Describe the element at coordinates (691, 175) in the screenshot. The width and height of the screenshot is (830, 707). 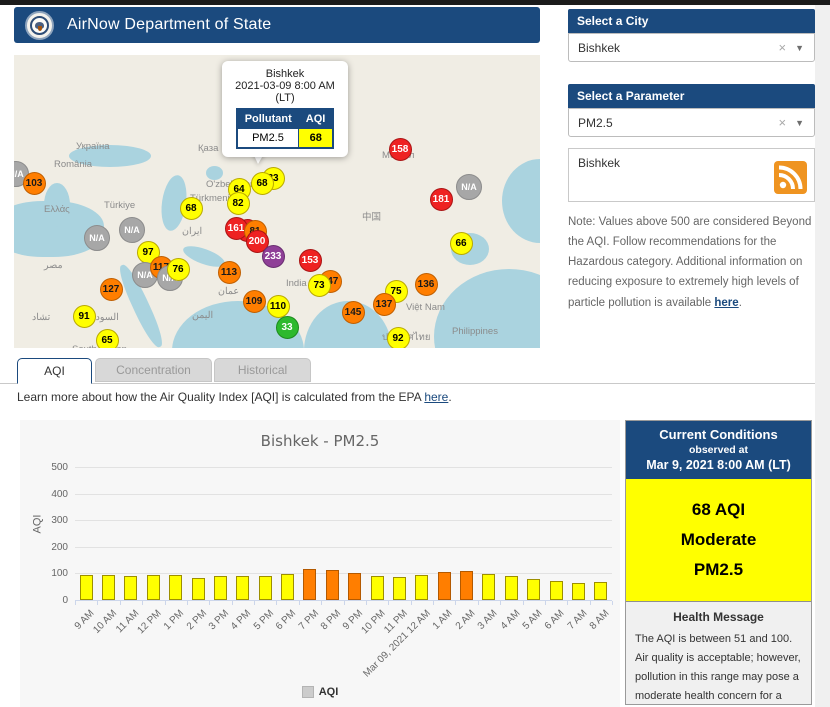
I see `rss-feed-box: Bishkek` at that location.